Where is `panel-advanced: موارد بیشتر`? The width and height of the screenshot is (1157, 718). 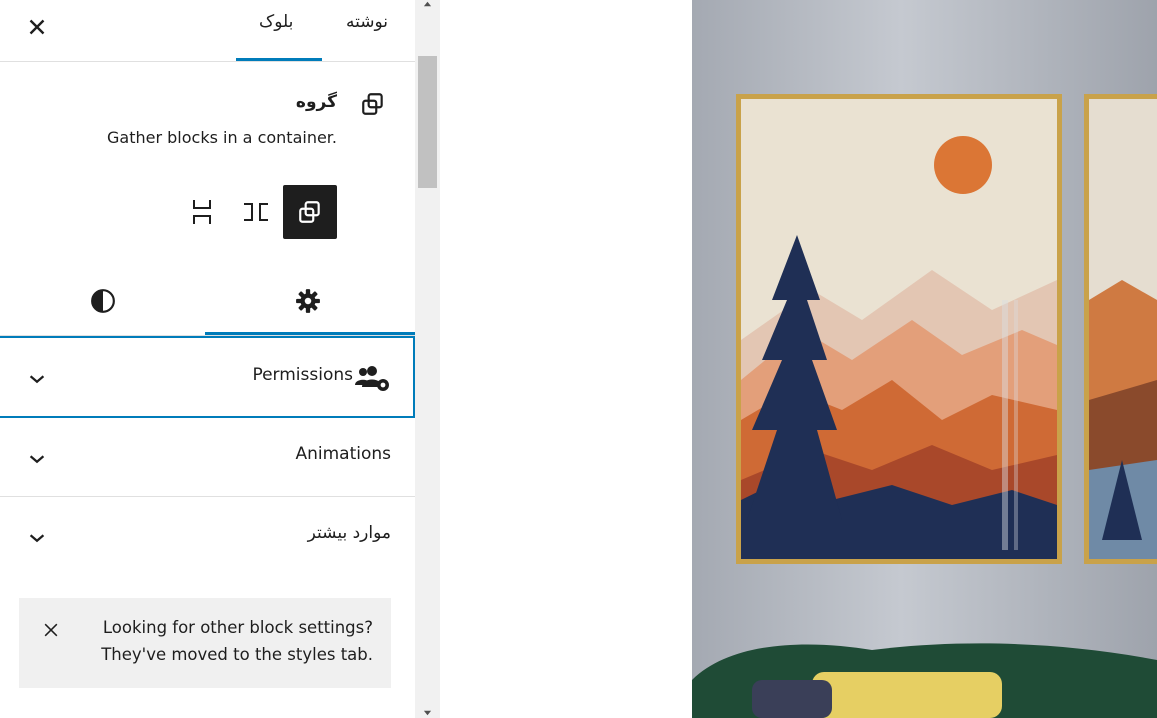
panel-advanced: موارد بیشتر is located at coordinates (207, 536).